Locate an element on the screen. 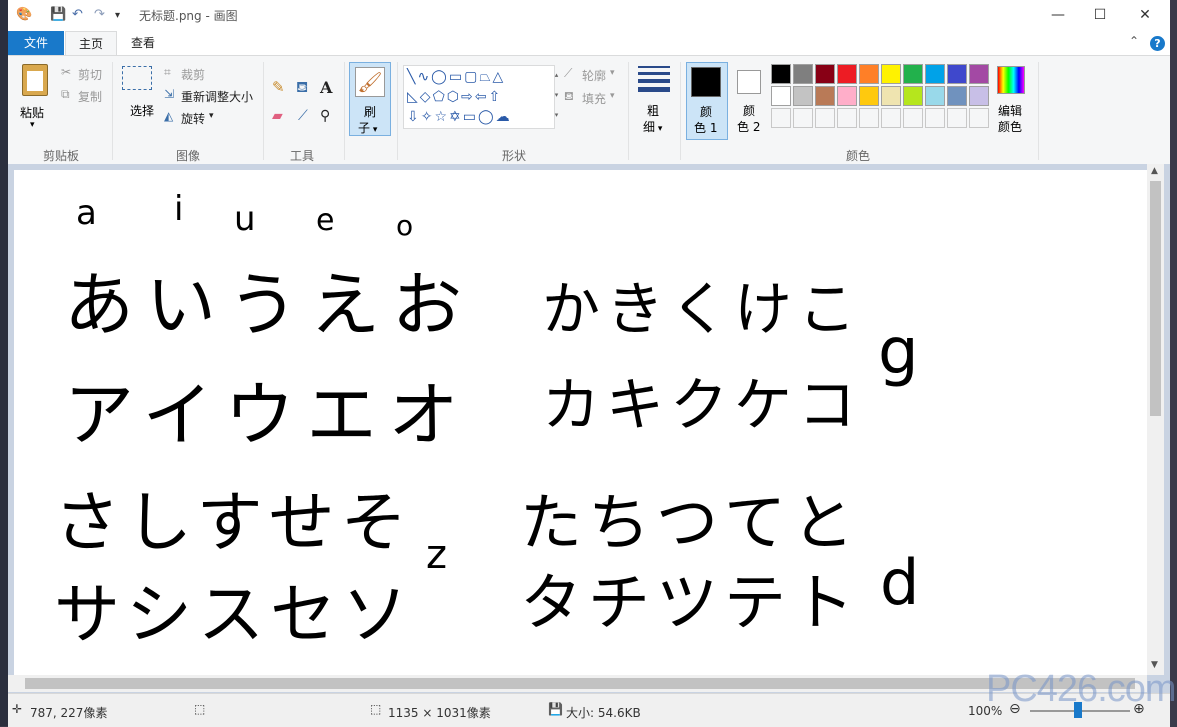  scroll-up-icon: ▲ is located at coordinates (1154, 171).